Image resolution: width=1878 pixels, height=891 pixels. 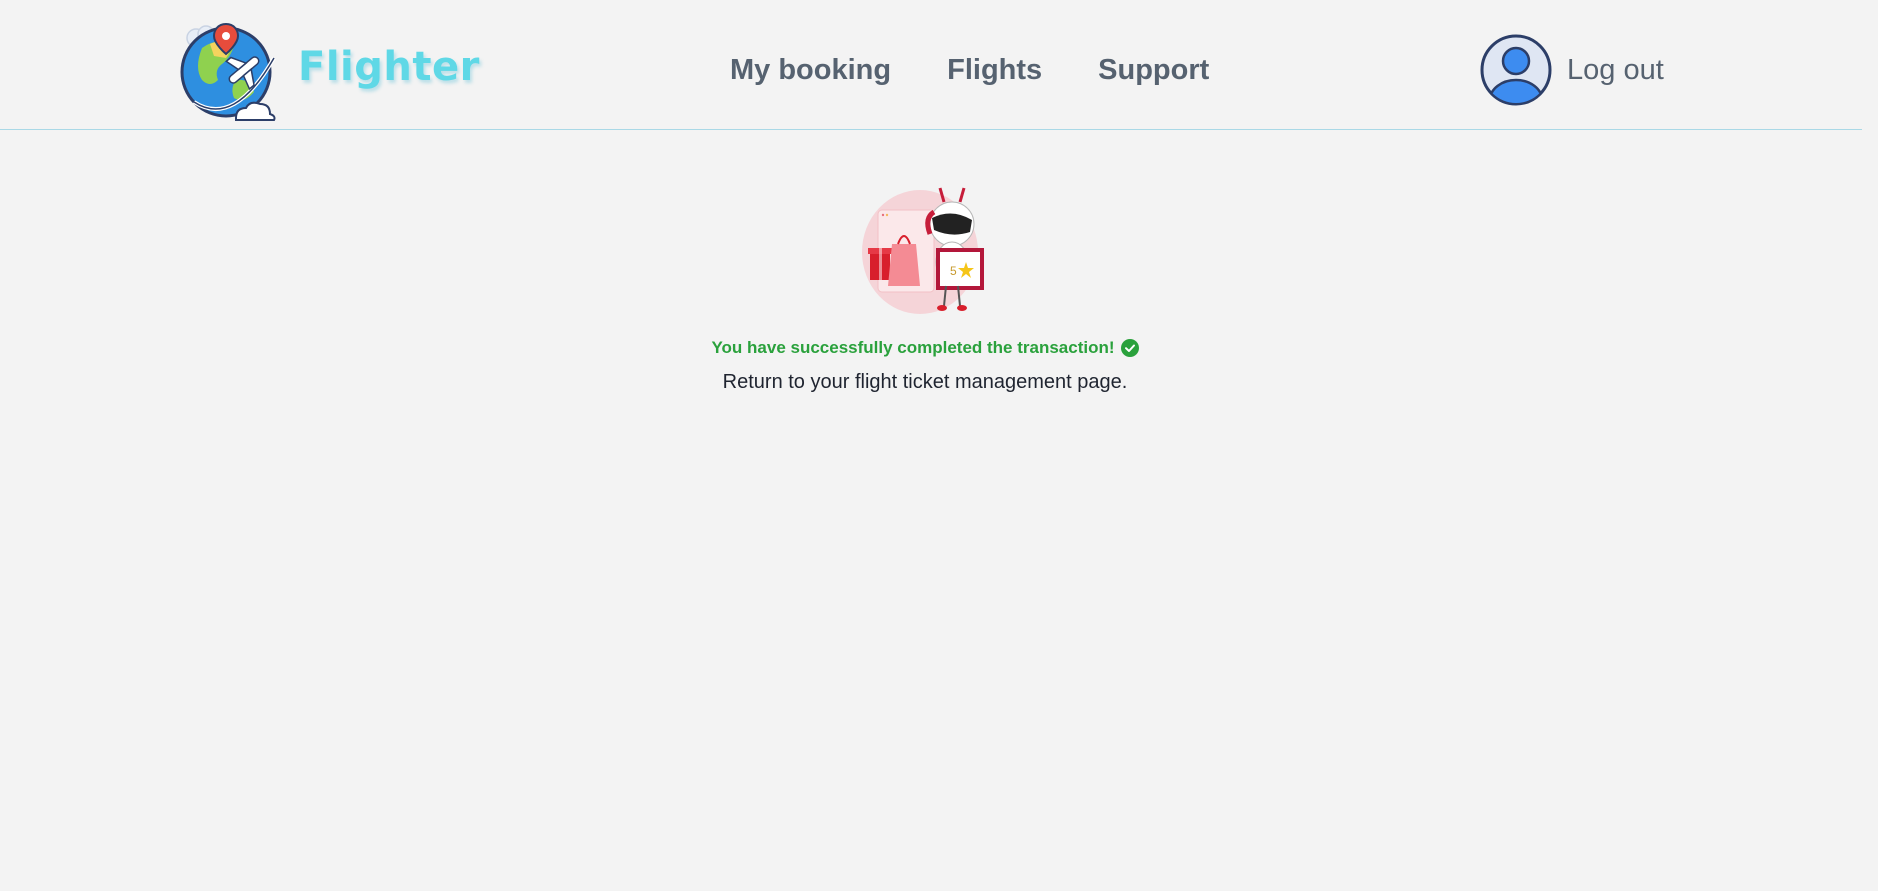 What do you see at coordinates (228, 71) in the screenshot?
I see `globe-plane-logo-icon` at bounding box center [228, 71].